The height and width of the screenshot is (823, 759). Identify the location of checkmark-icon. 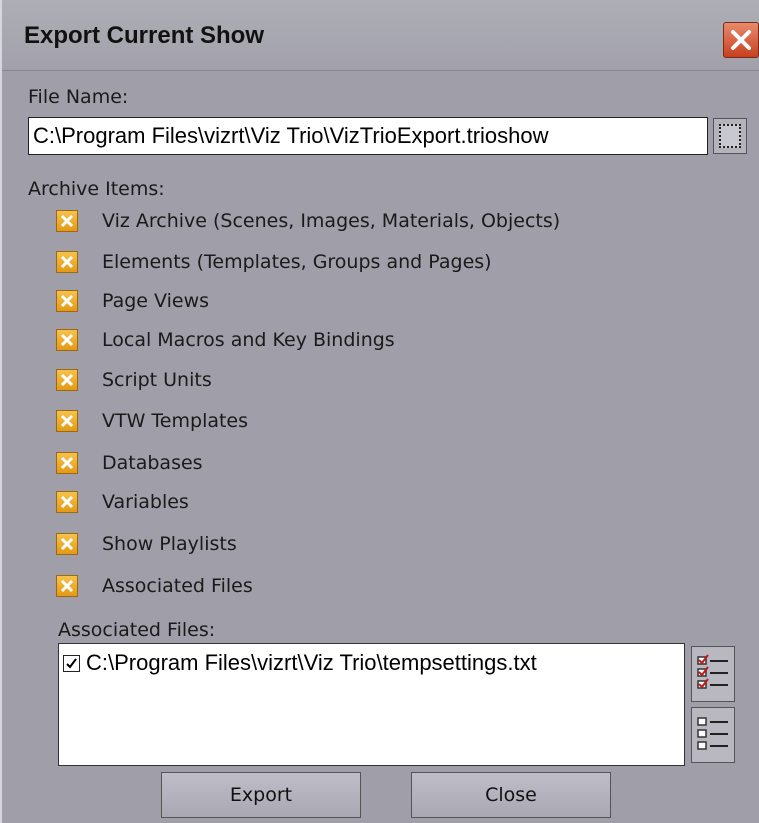
(71, 663).